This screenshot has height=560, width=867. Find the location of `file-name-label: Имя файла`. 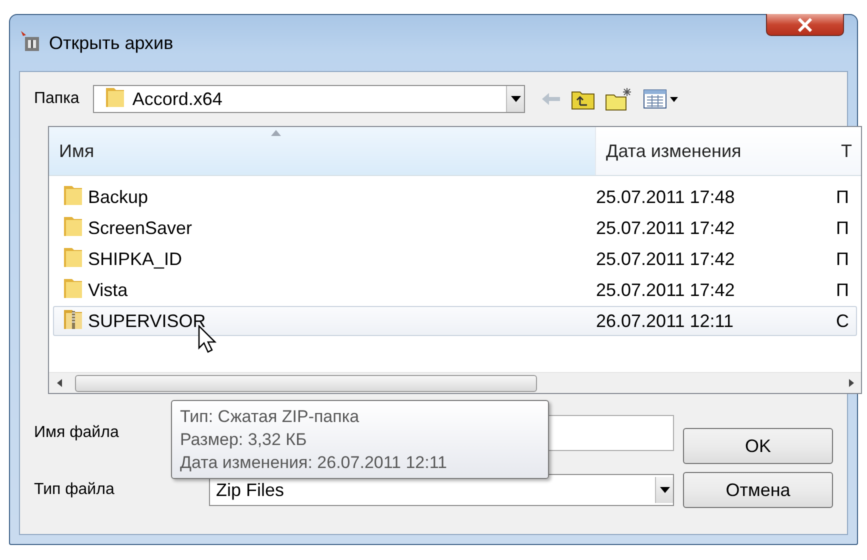

file-name-label: Имя файла is located at coordinates (77, 433).